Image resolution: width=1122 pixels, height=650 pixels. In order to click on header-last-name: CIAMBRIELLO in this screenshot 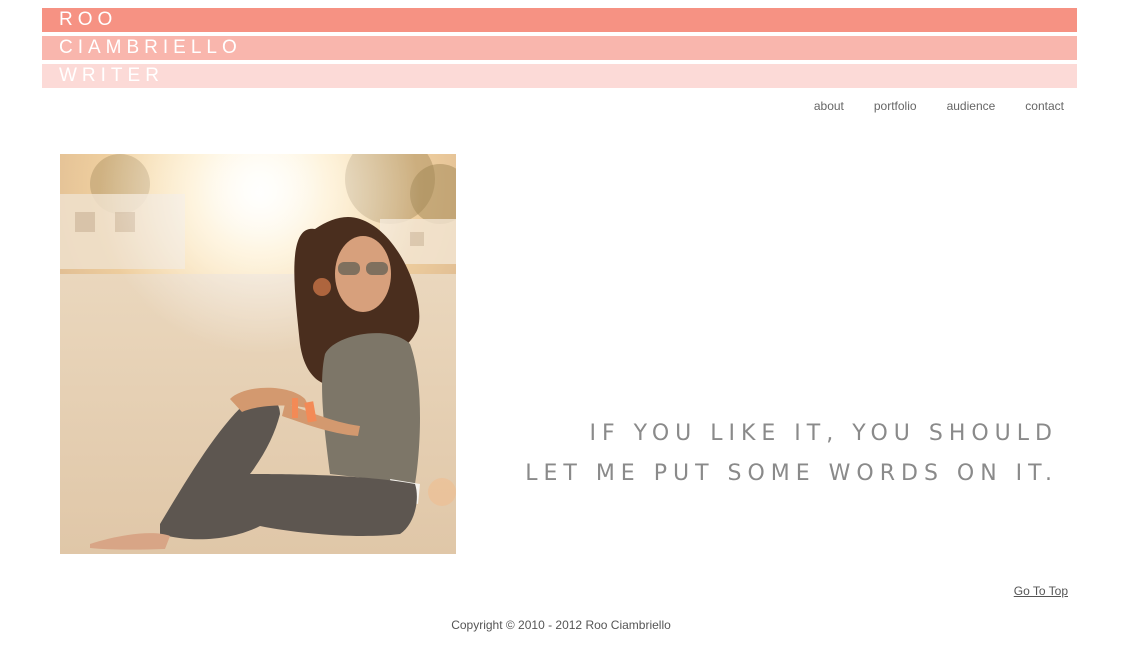, I will do `click(150, 47)`.